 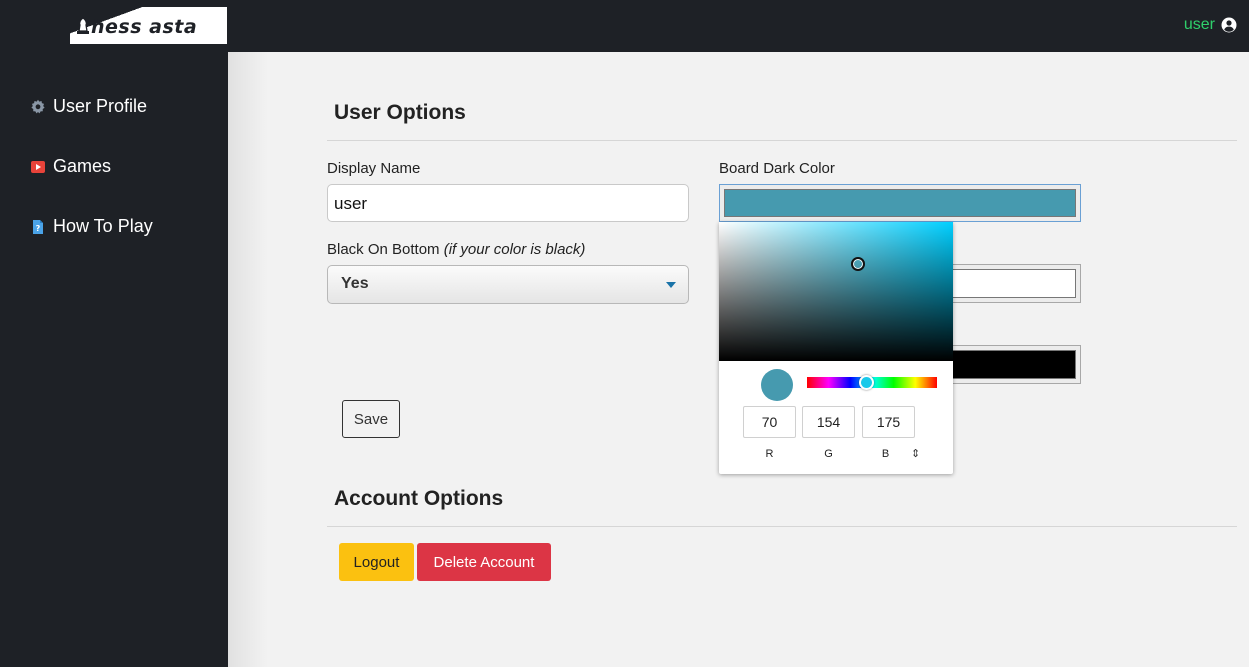 What do you see at coordinates (508, 203) in the screenshot?
I see `display-name-input: user` at bounding box center [508, 203].